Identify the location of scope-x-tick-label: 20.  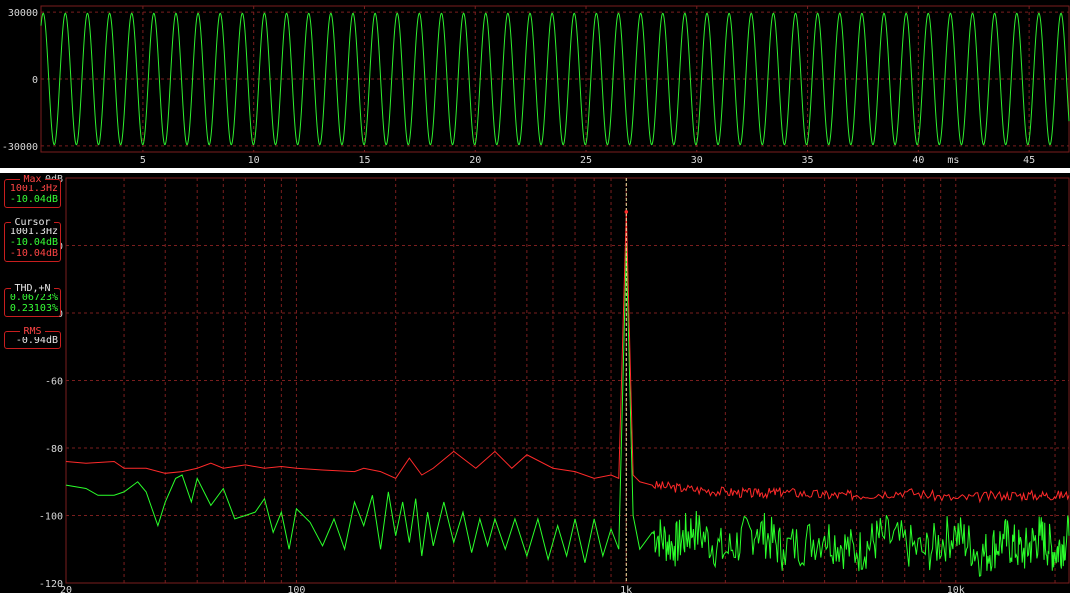
(475, 160).